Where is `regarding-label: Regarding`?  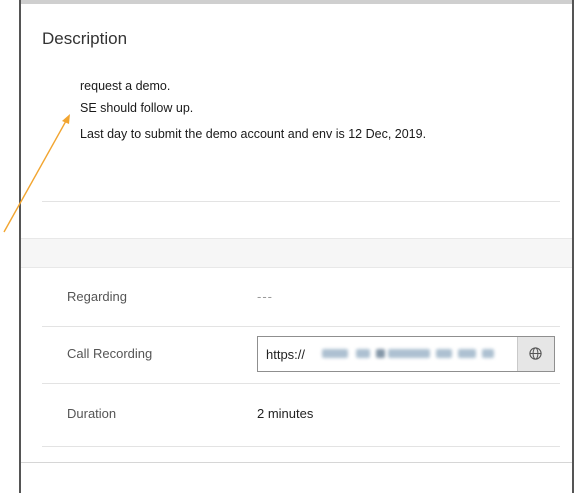
regarding-label: Regarding is located at coordinates (97, 296).